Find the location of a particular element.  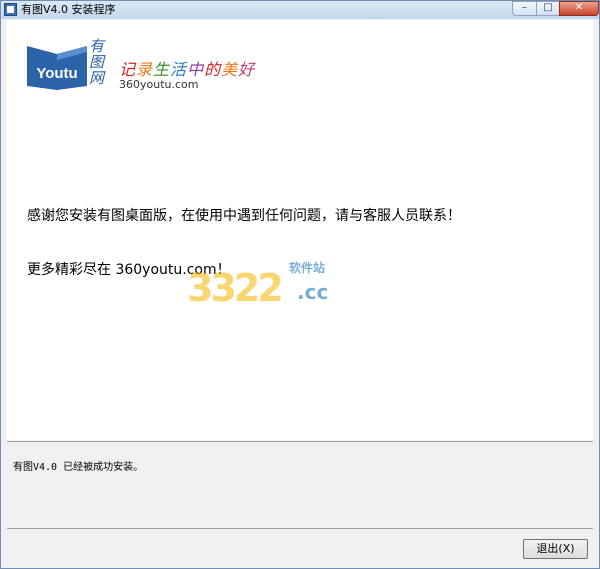

slogan: 记录生活中的美好 is located at coordinates (187, 68).